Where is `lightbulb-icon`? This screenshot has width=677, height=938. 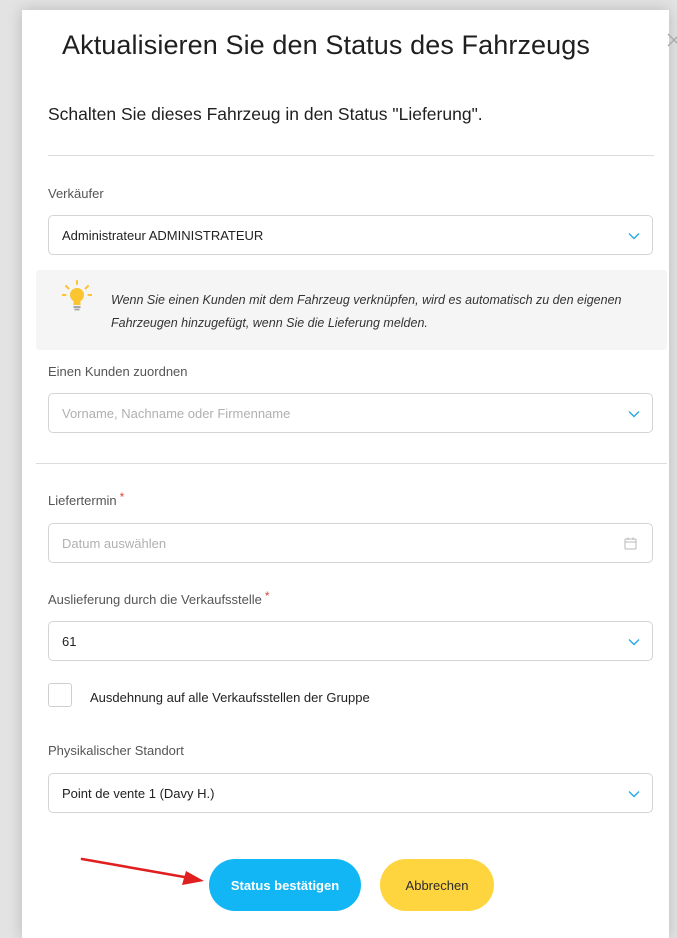
lightbulb-icon is located at coordinates (77, 295).